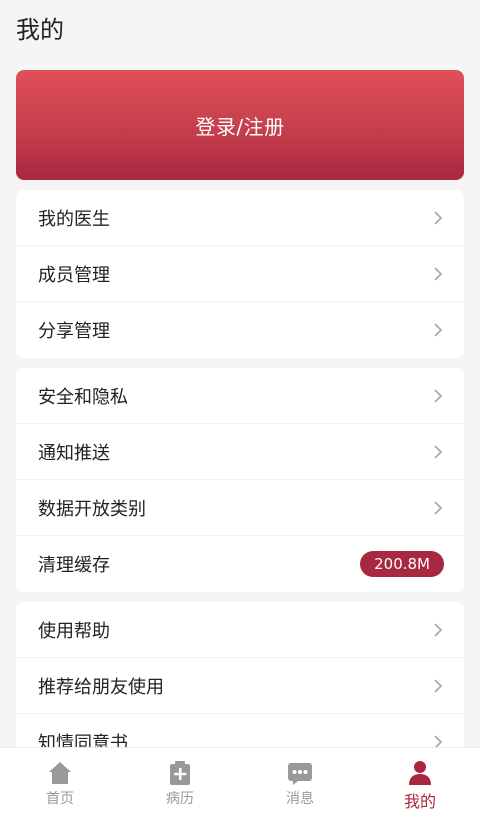  What do you see at coordinates (240, 564) in the screenshot?
I see `row-clear-cache: 清理缓存 200.8M` at bounding box center [240, 564].